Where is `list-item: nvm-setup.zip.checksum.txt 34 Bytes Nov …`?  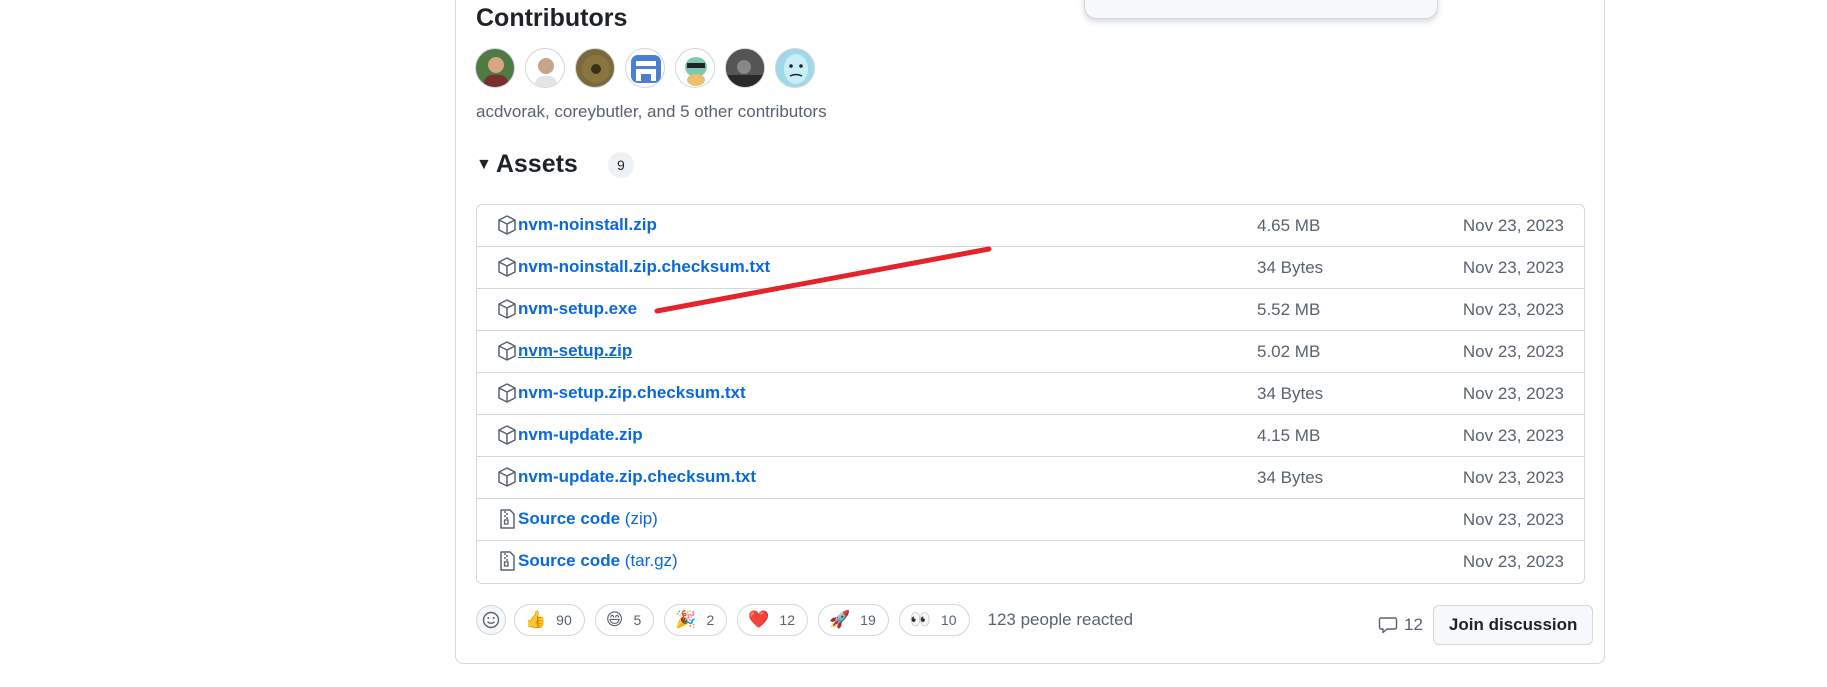
list-item: nvm-setup.zip.checksum.txt 34 Bytes Nov … is located at coordinates (1030, 393).